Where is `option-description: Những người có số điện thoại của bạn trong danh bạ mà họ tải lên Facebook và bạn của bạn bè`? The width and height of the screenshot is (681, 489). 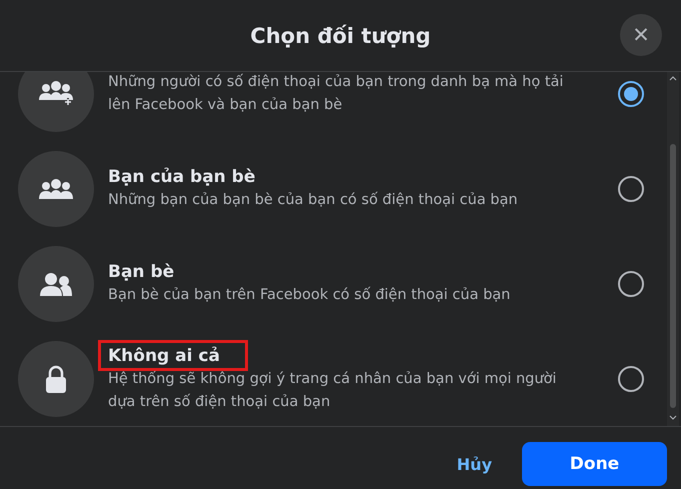
option-description: Những người có số điện thoại của bạn trong danh bạ mà họ tải lên Facebook và bạn của bạn bè is located at coordinates (336, 93).